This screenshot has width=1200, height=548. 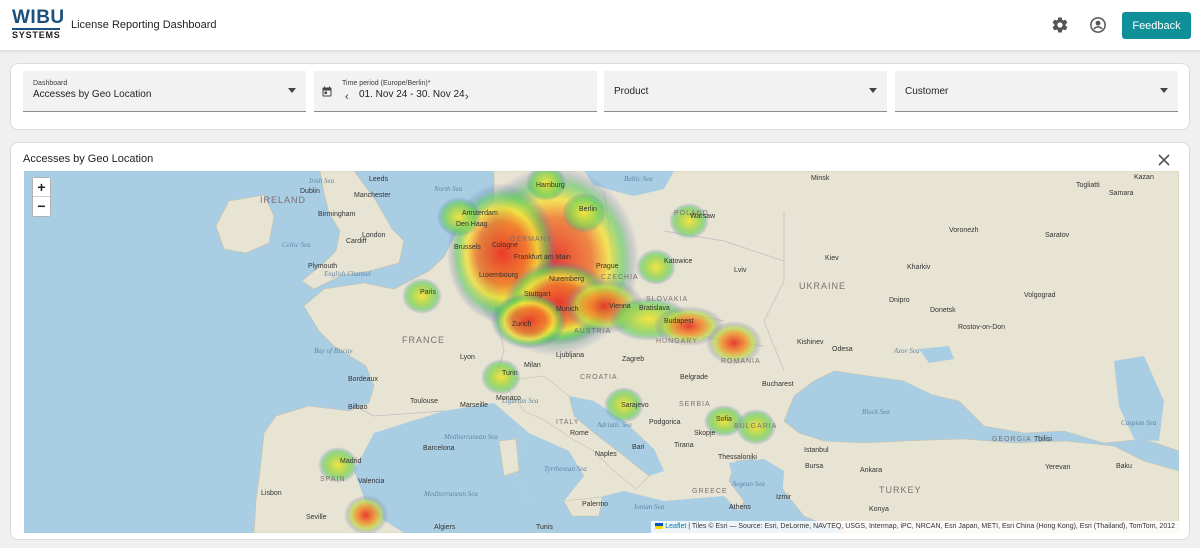 What do you see at coordinates (649, 507) in the screenshot?
I see `sea-label: Ionian Sea` at bounding box center [649, 507].